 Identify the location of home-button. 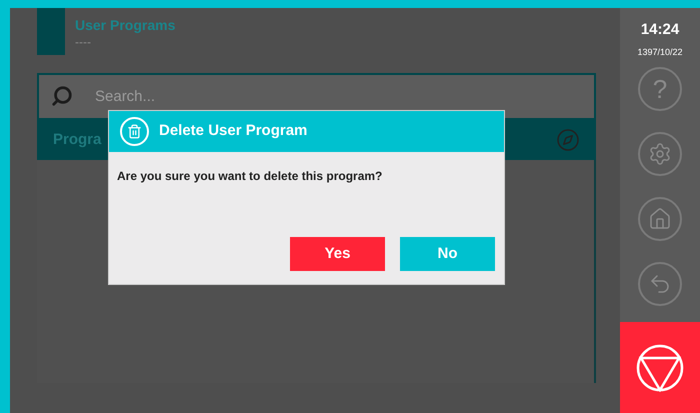
(660, 219).